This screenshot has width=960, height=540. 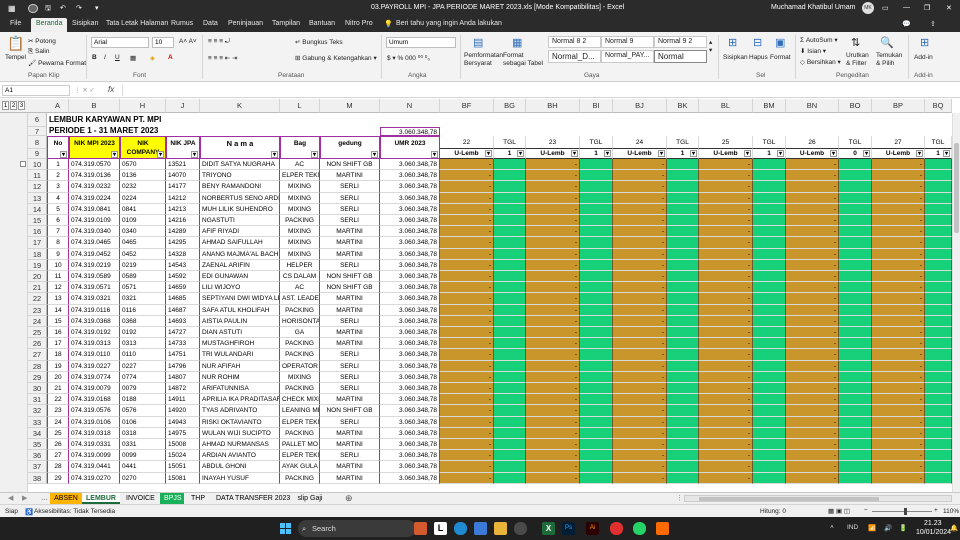 I want to click on nik-jpa: 15024, so click(x=183, y=456).